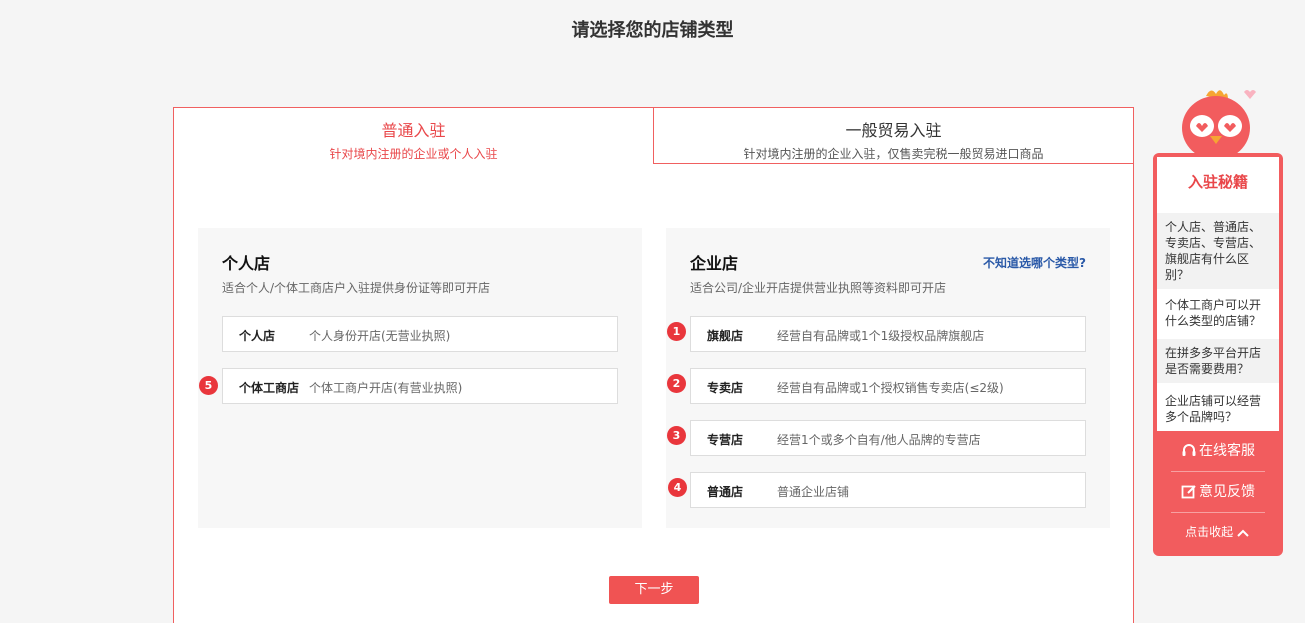  Describe the element at coordinates (676, 435) in the screenshot. I see `step-badge-3: 3` at that location.